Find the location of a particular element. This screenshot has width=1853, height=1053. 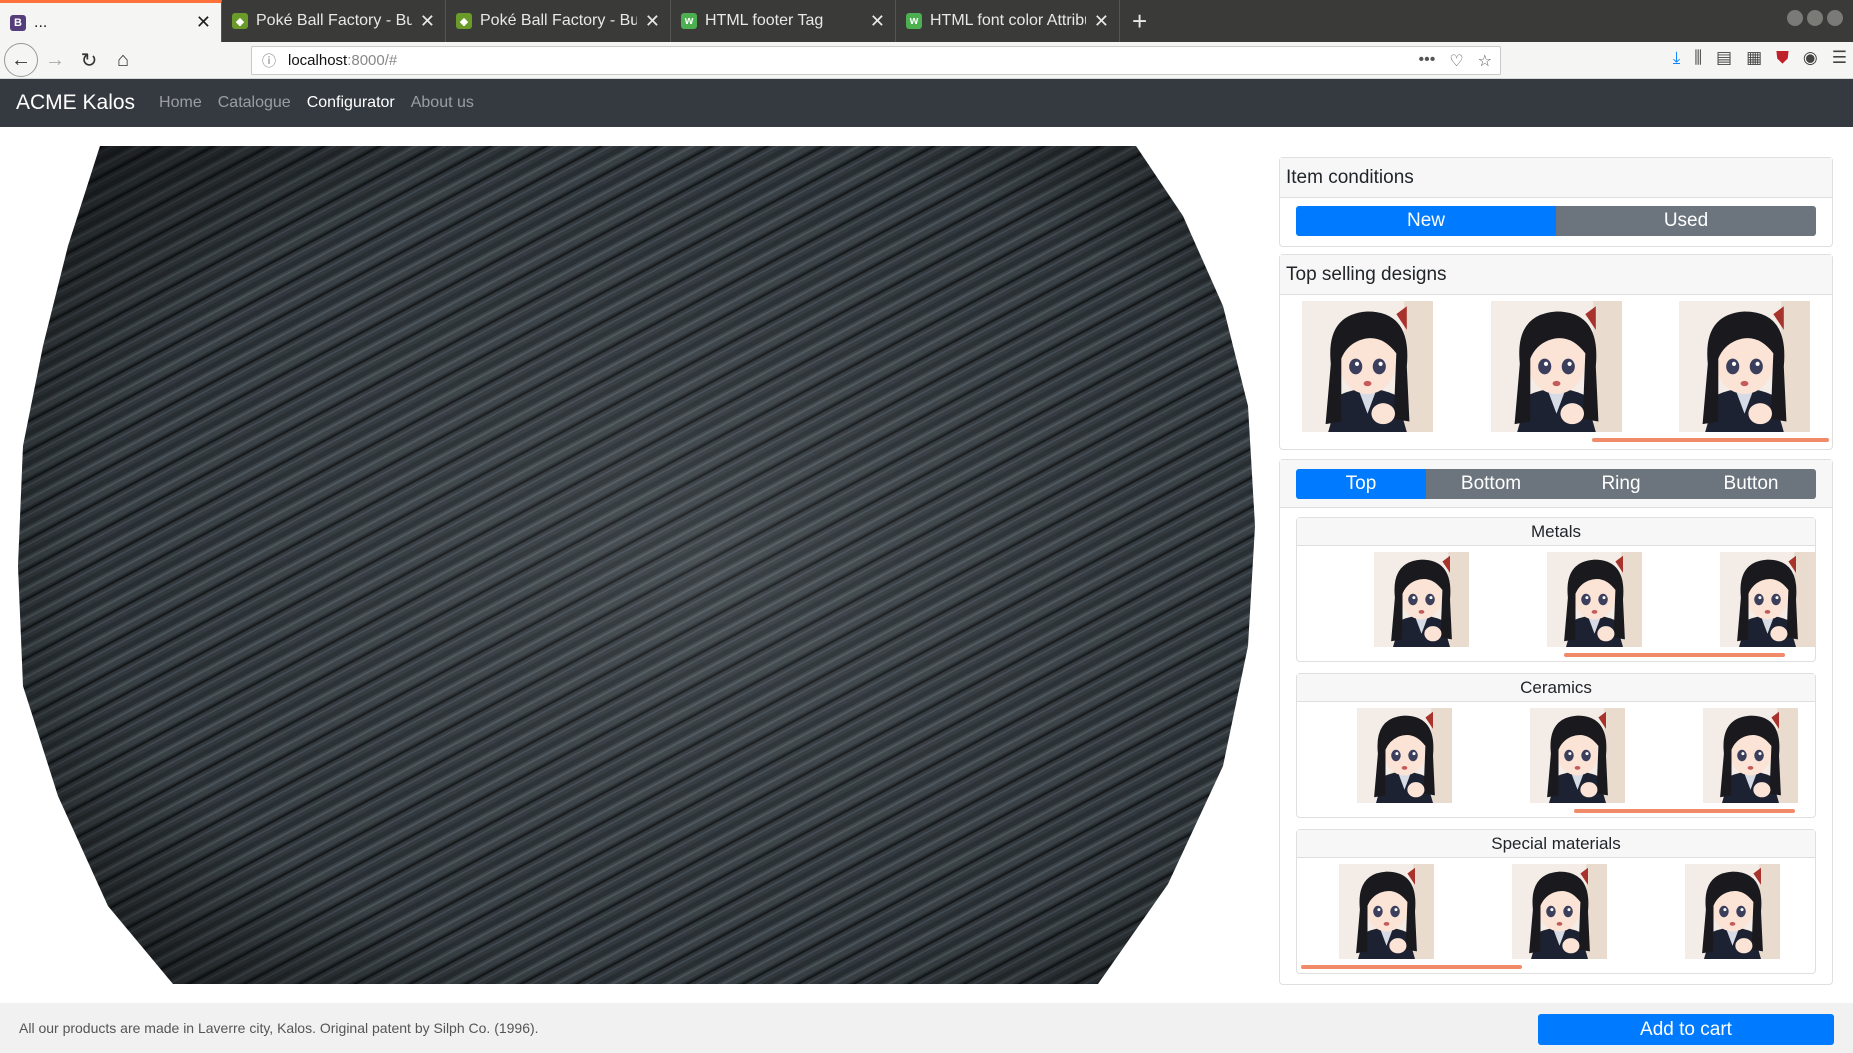

site-brand: ACME Kalos is located at coordinates (75, 103).